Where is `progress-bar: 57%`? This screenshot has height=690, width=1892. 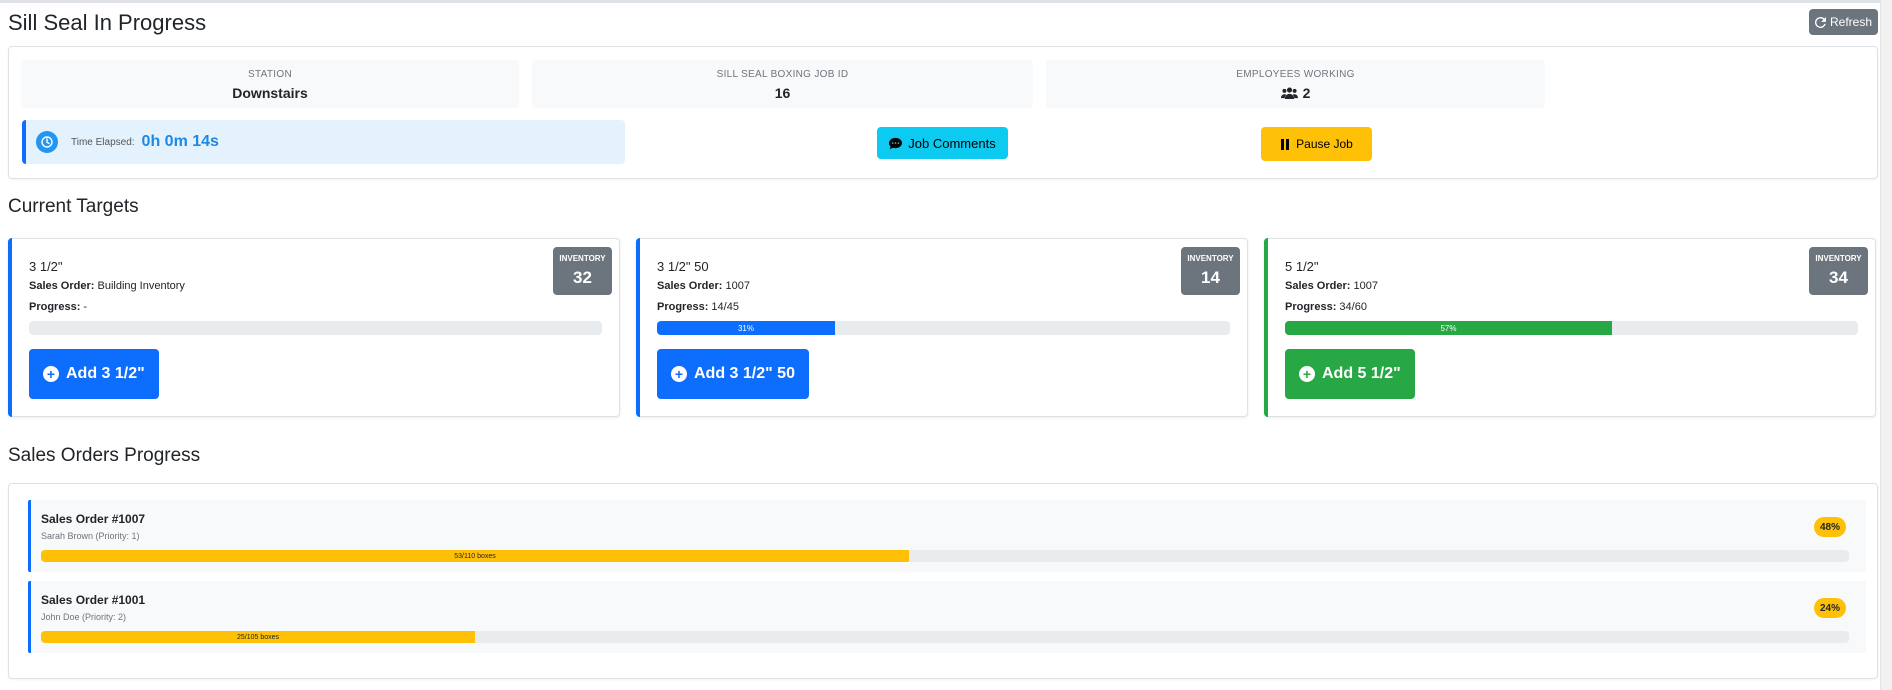
progress-bar: 57% is located at coordinates (1571, 328).